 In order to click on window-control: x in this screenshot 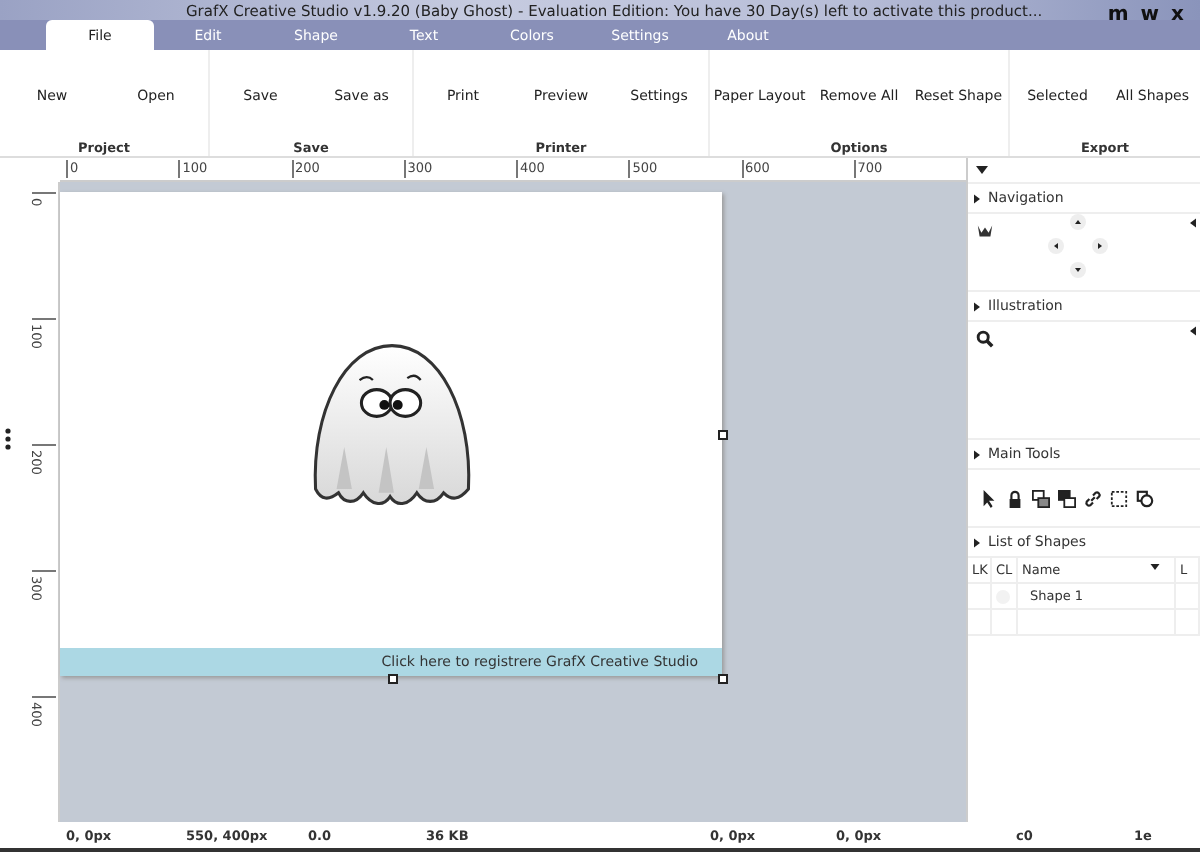, I will do `click(1177, 15)`.